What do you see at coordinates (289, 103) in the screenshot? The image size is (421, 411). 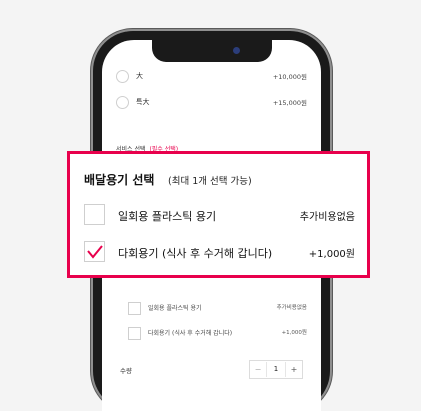 I see `option-price: +15,000원` at bounding box center [289, 103].